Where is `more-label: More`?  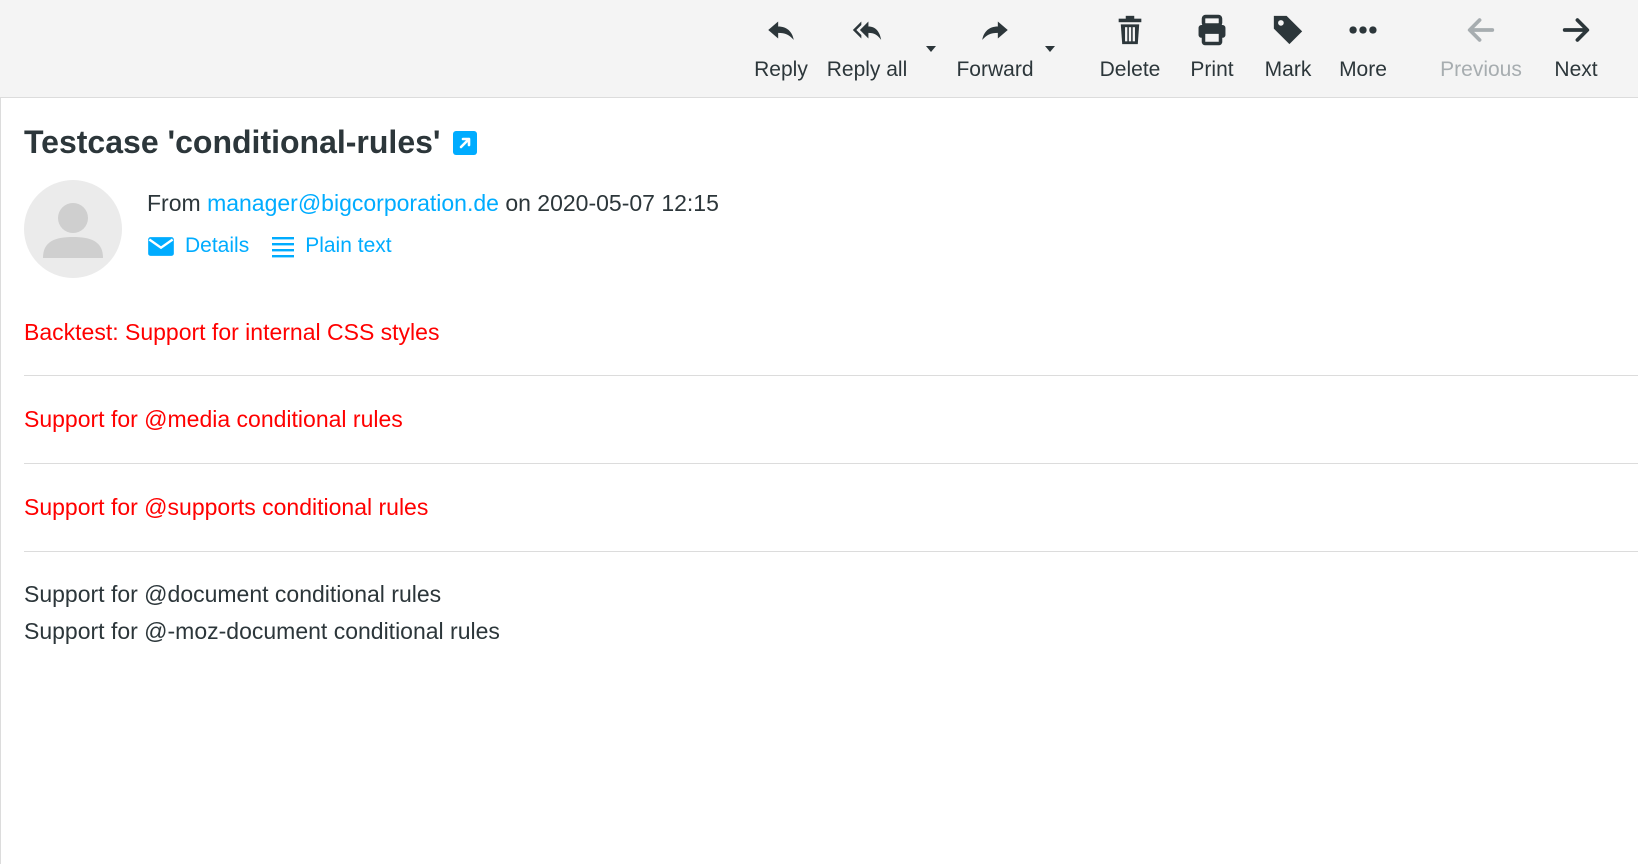
more-label: More is located at coordinates (1363, 69).